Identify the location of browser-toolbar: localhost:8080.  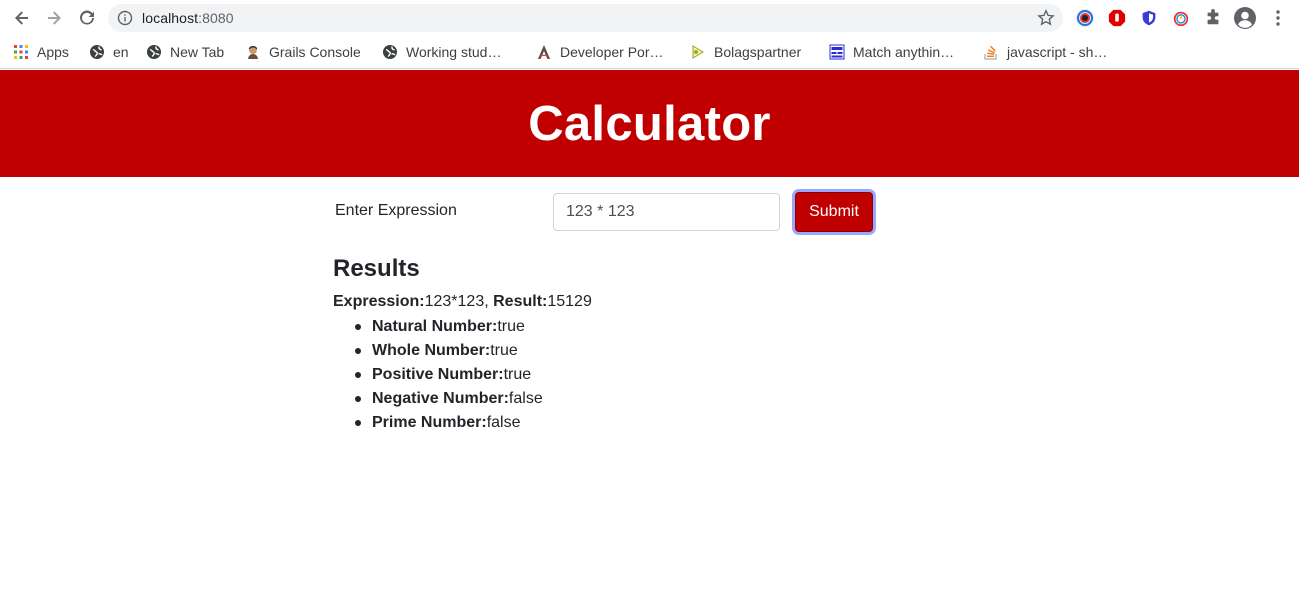
(649, 18).